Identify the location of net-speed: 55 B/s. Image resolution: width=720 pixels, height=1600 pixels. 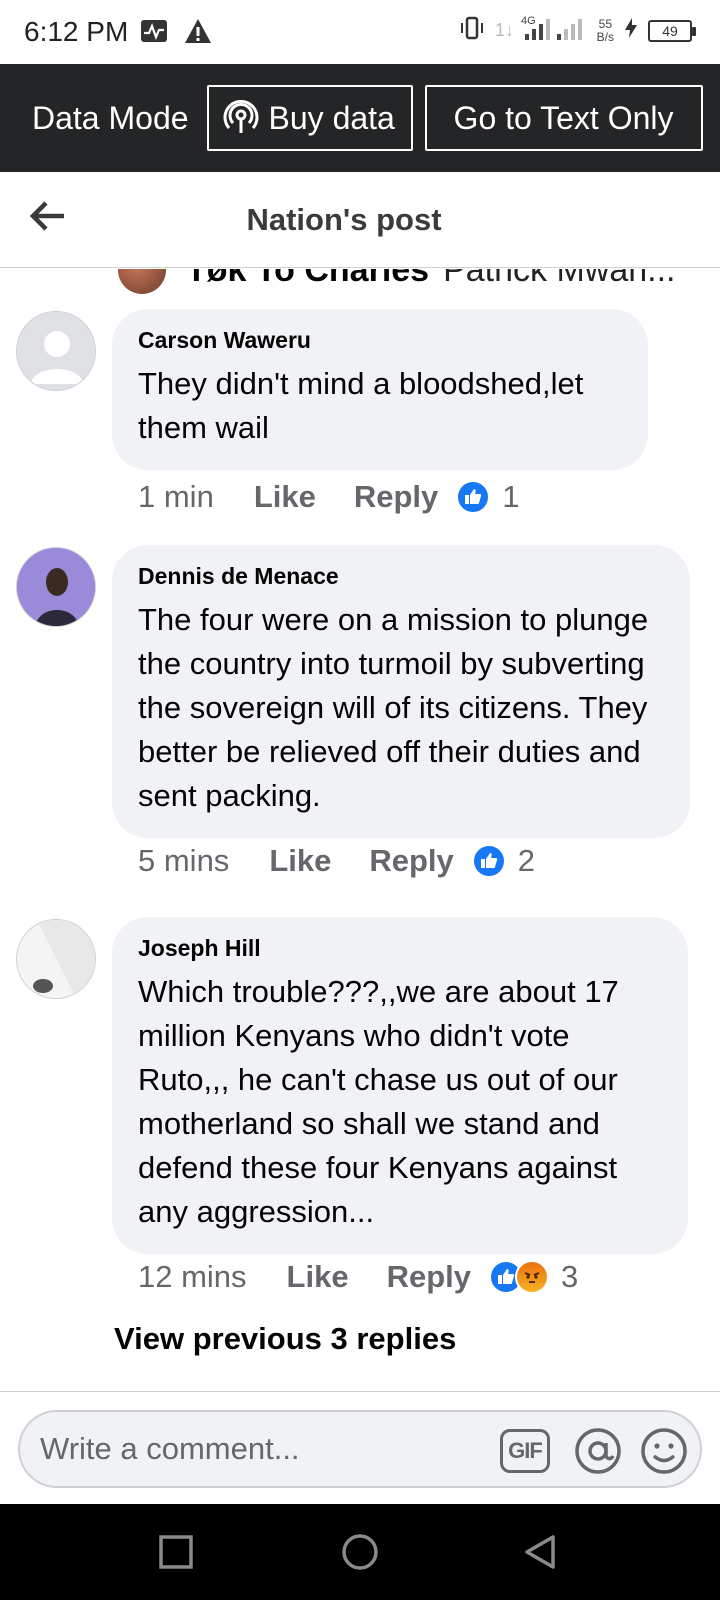
(605, 30).